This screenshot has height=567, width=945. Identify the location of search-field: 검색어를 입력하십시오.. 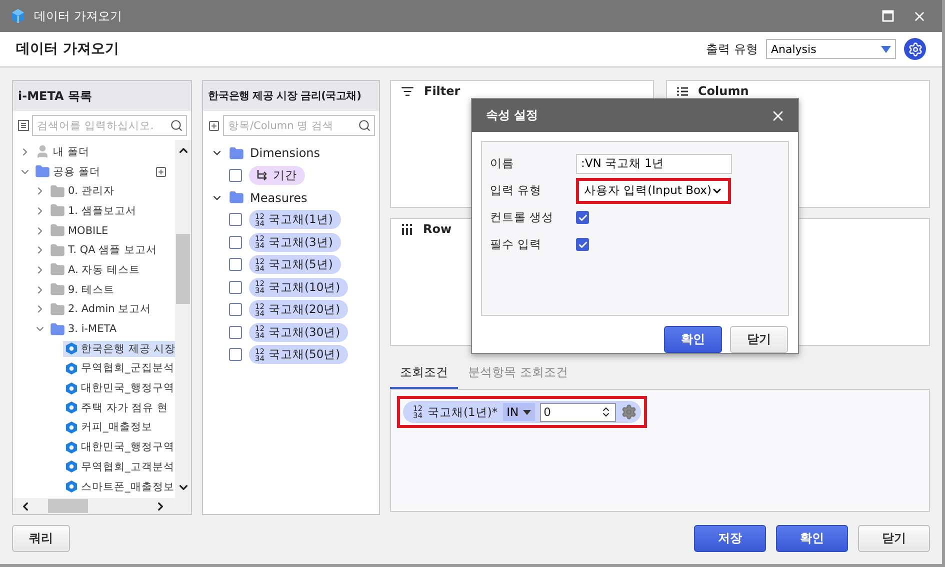
(109, 125).